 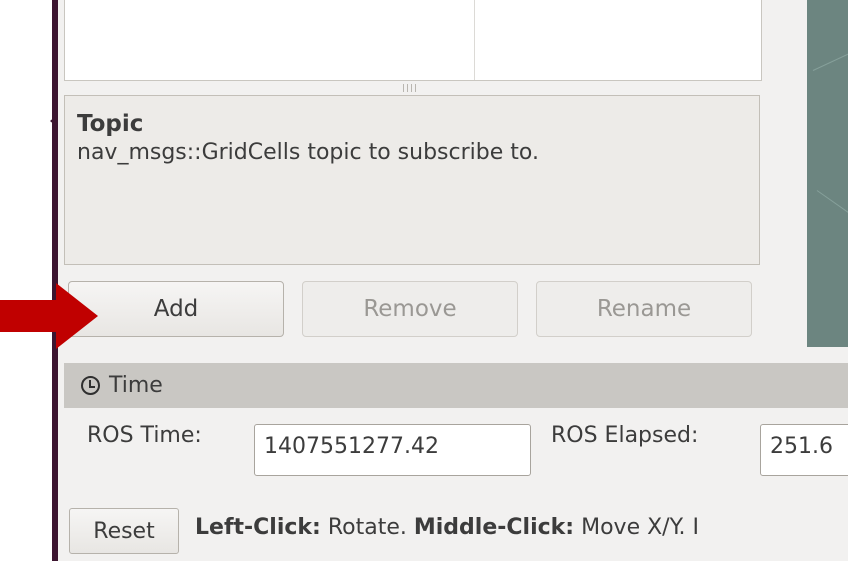 I want to click on time-panel-header: Time, so click(x=456, y=385).